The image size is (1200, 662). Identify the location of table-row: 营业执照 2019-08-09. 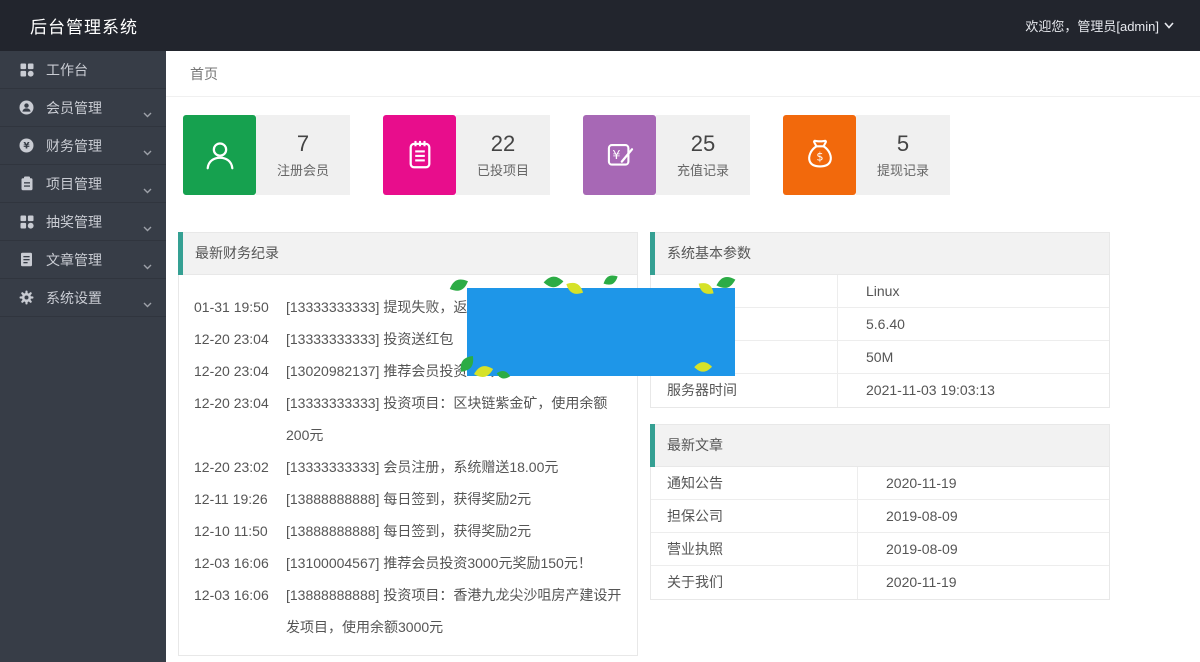
(880, 549).